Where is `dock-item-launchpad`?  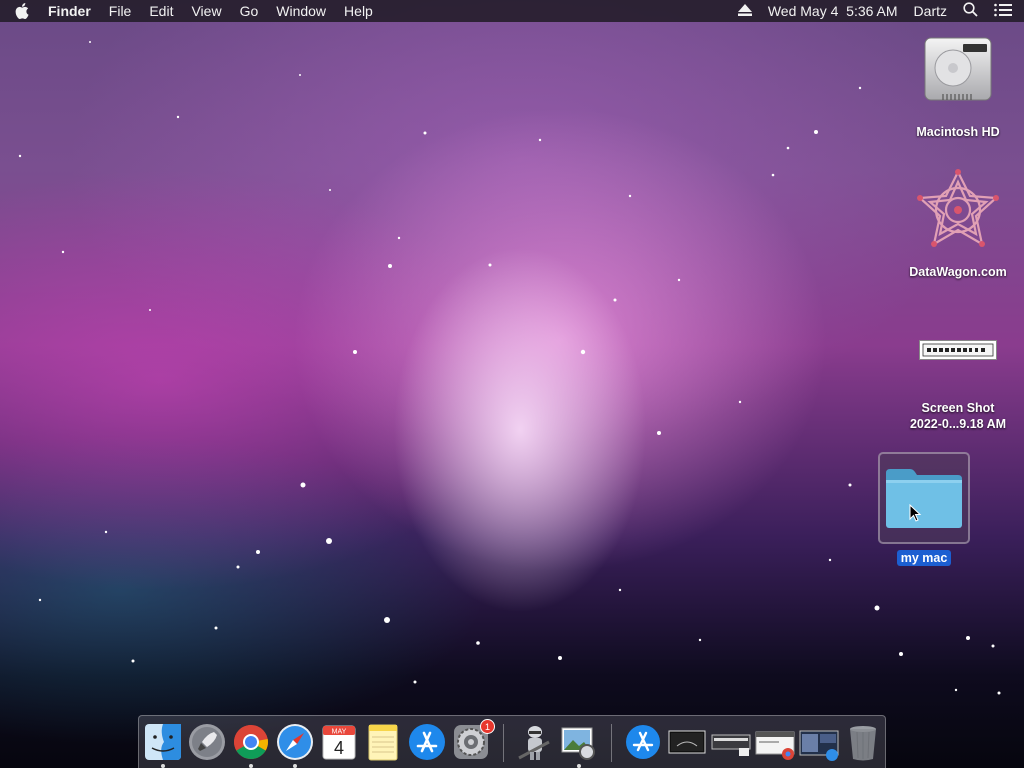 dock-item-launchpad is located at coordinates (207, 742).